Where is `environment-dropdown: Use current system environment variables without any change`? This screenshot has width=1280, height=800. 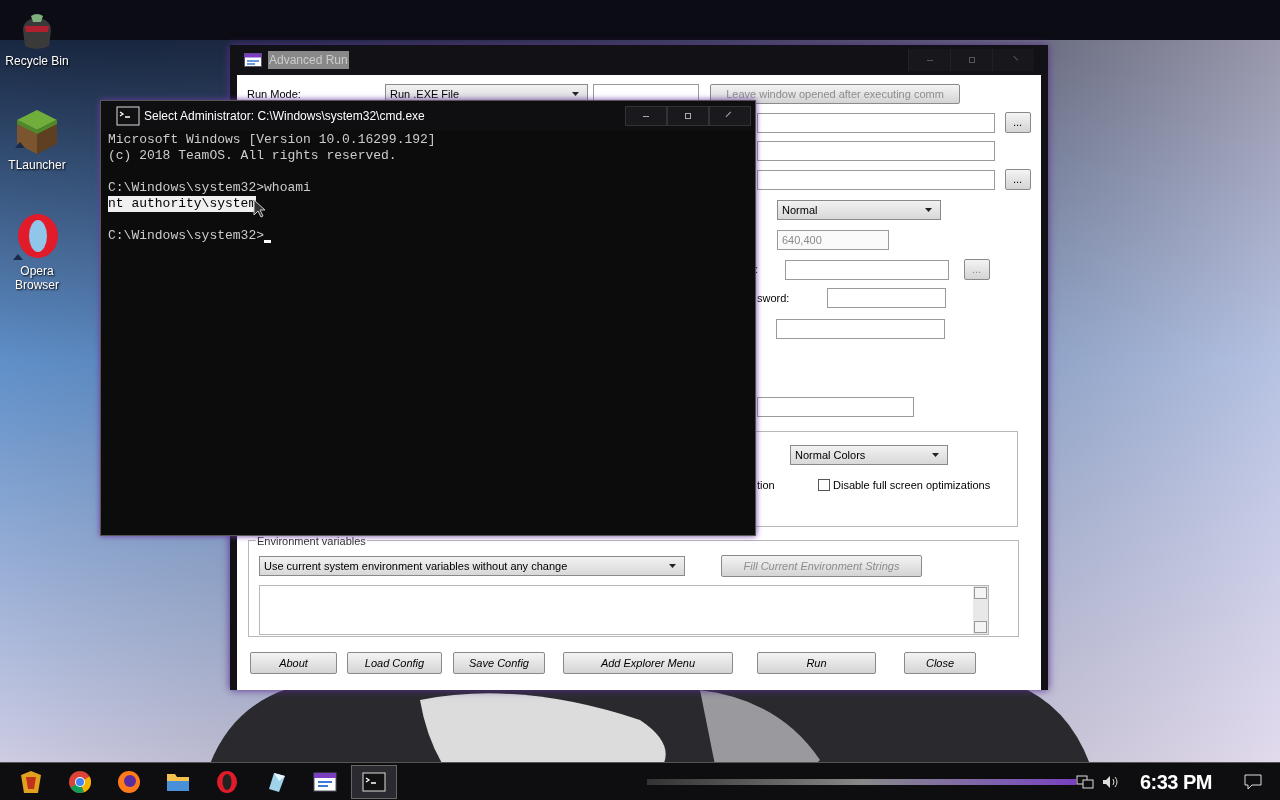
environment-dropdown: Use current system environment variables without any change is located at coordinates (472, 566).